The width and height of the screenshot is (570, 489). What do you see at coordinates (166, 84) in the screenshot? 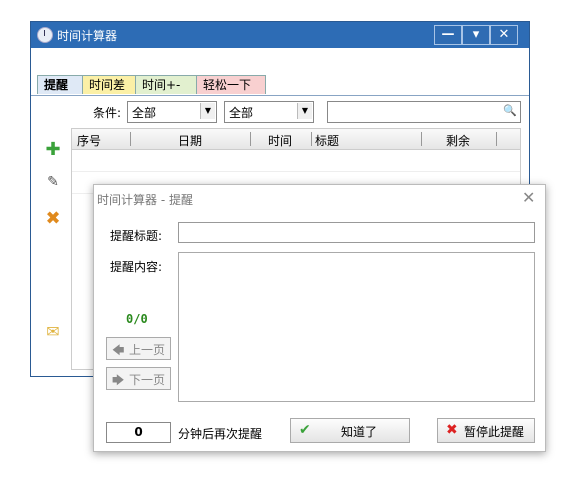
I see `tab-time-add: 时间+-` at bounding box center [166, 84].